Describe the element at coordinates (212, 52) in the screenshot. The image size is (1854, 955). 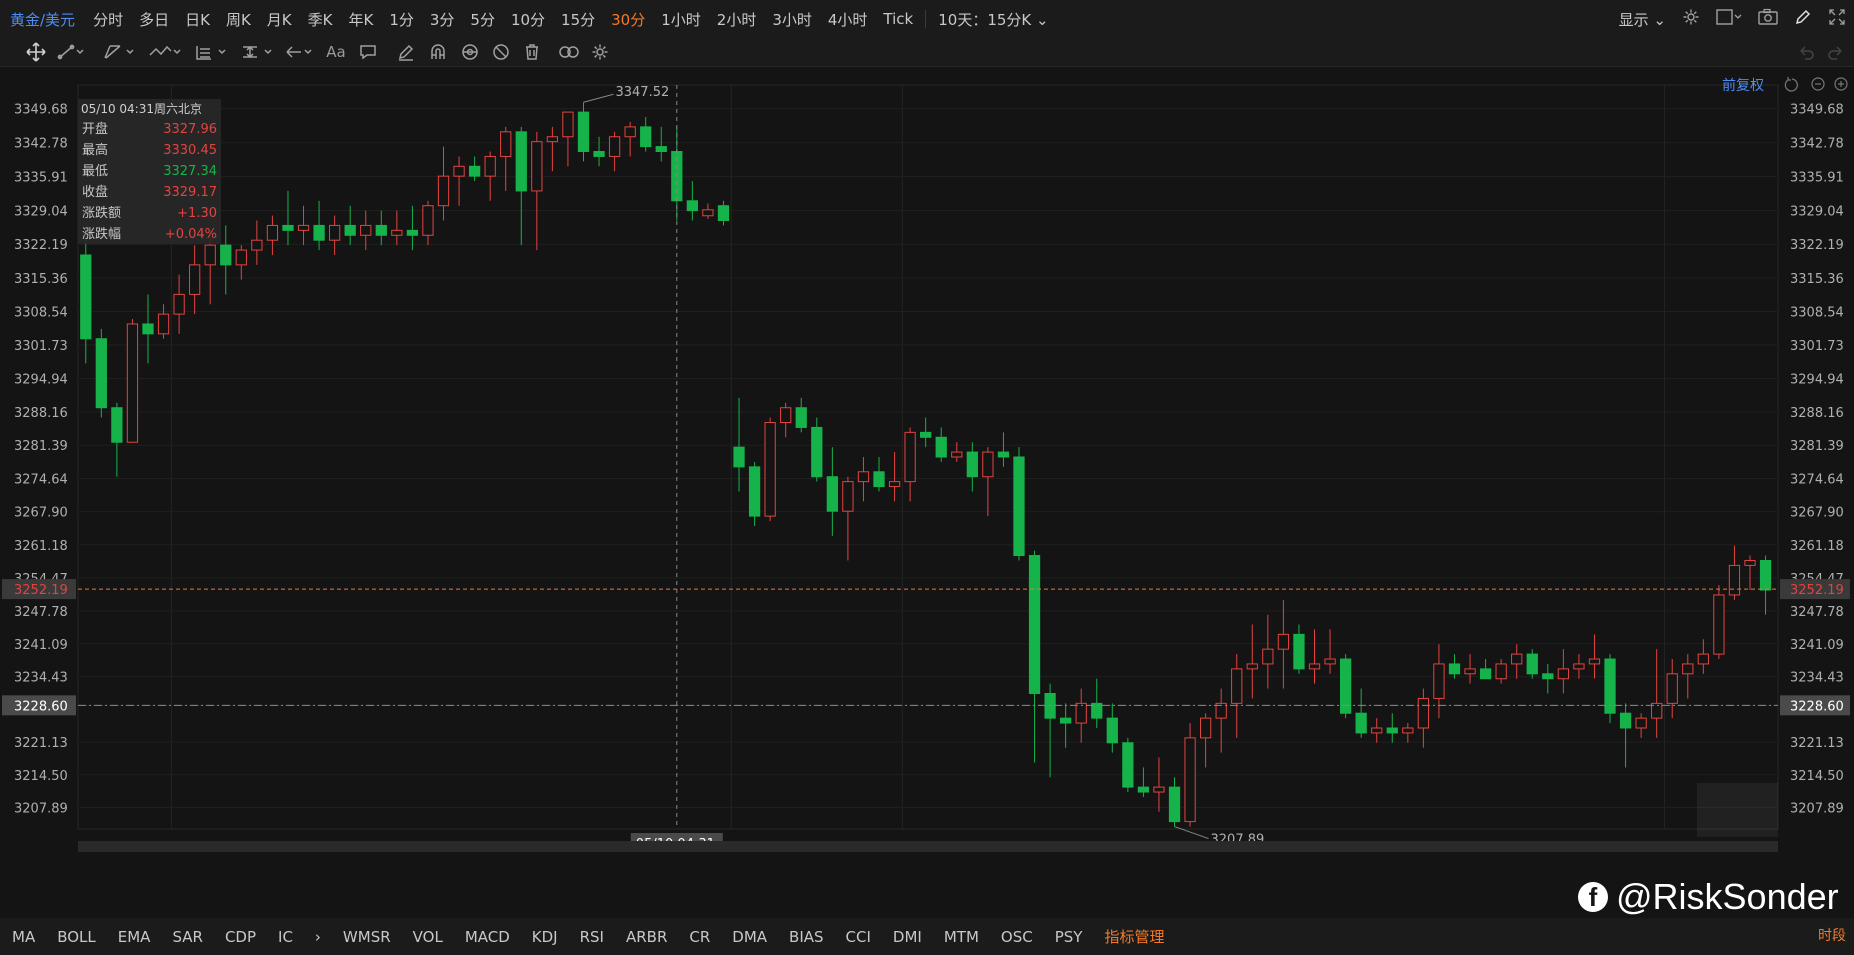
I see `fib-tool-icon` at that location.